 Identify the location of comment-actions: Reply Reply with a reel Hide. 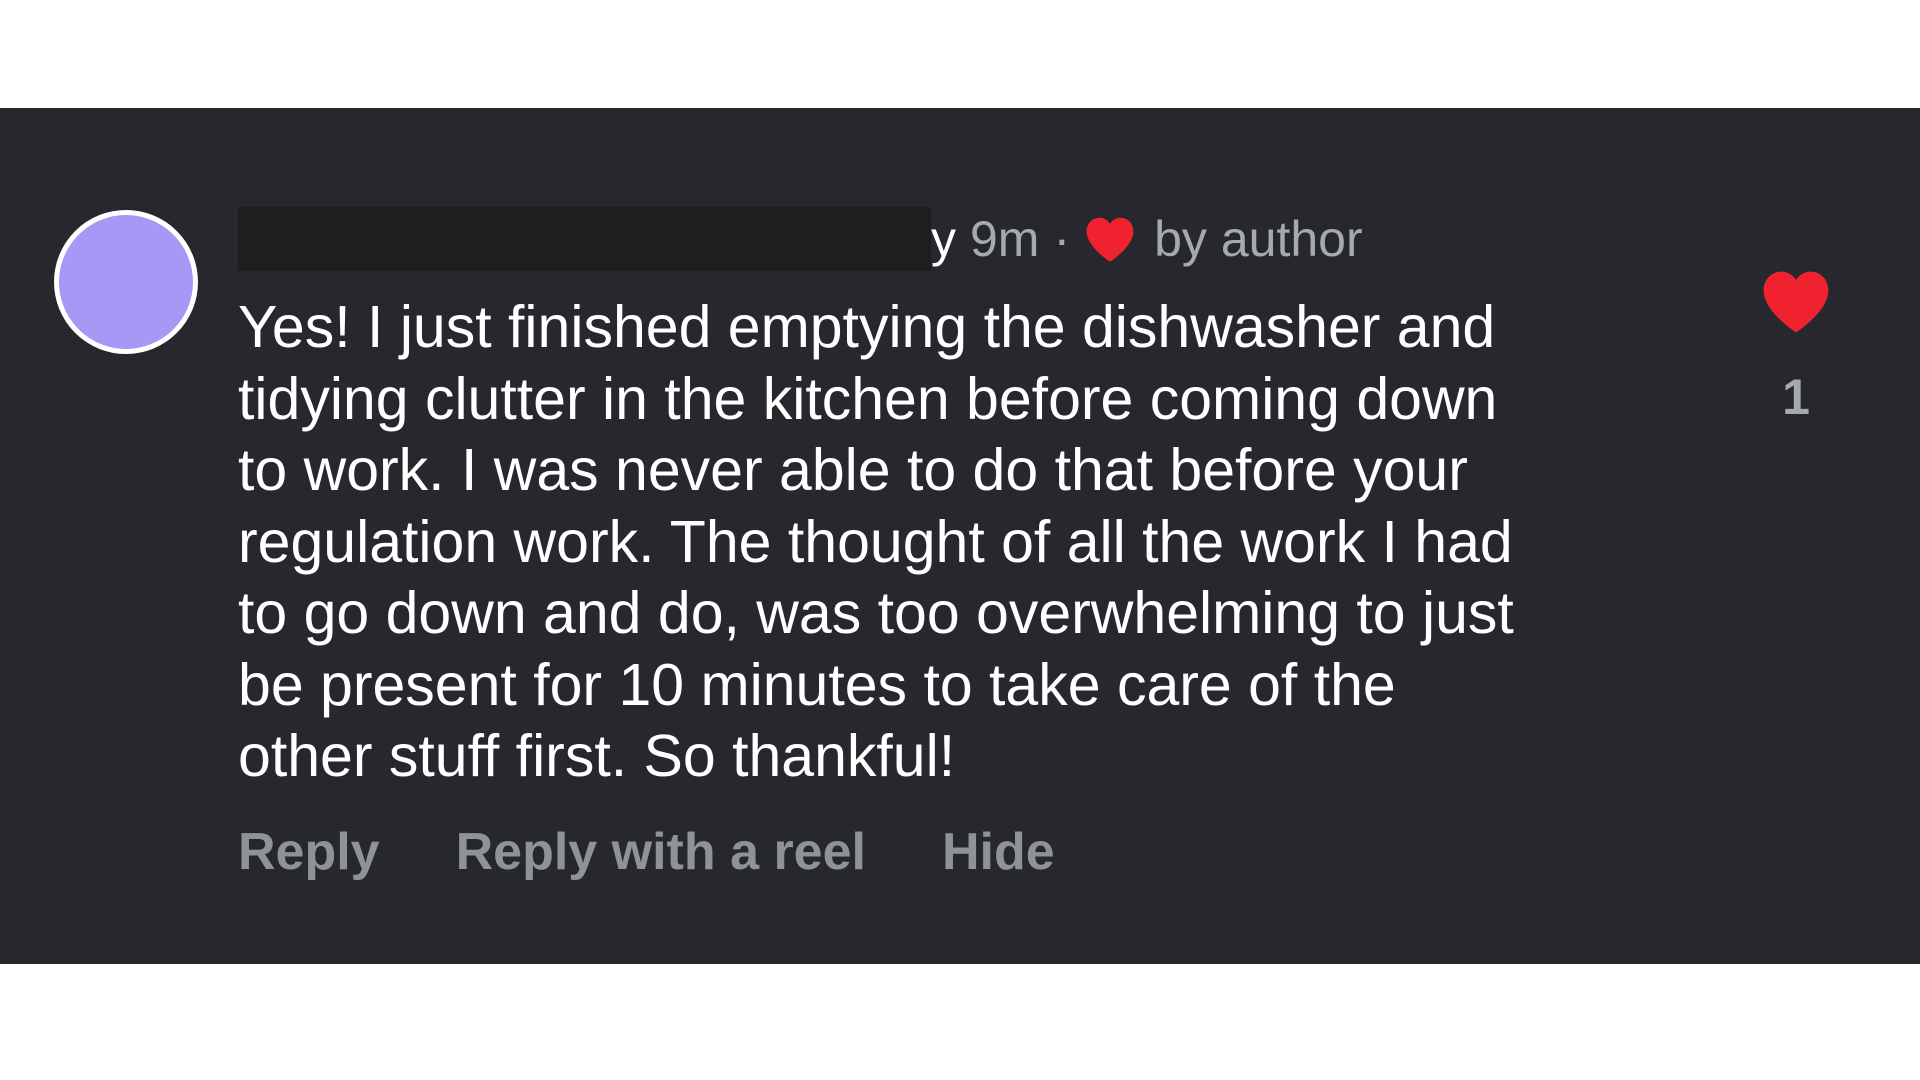
(684, 852).